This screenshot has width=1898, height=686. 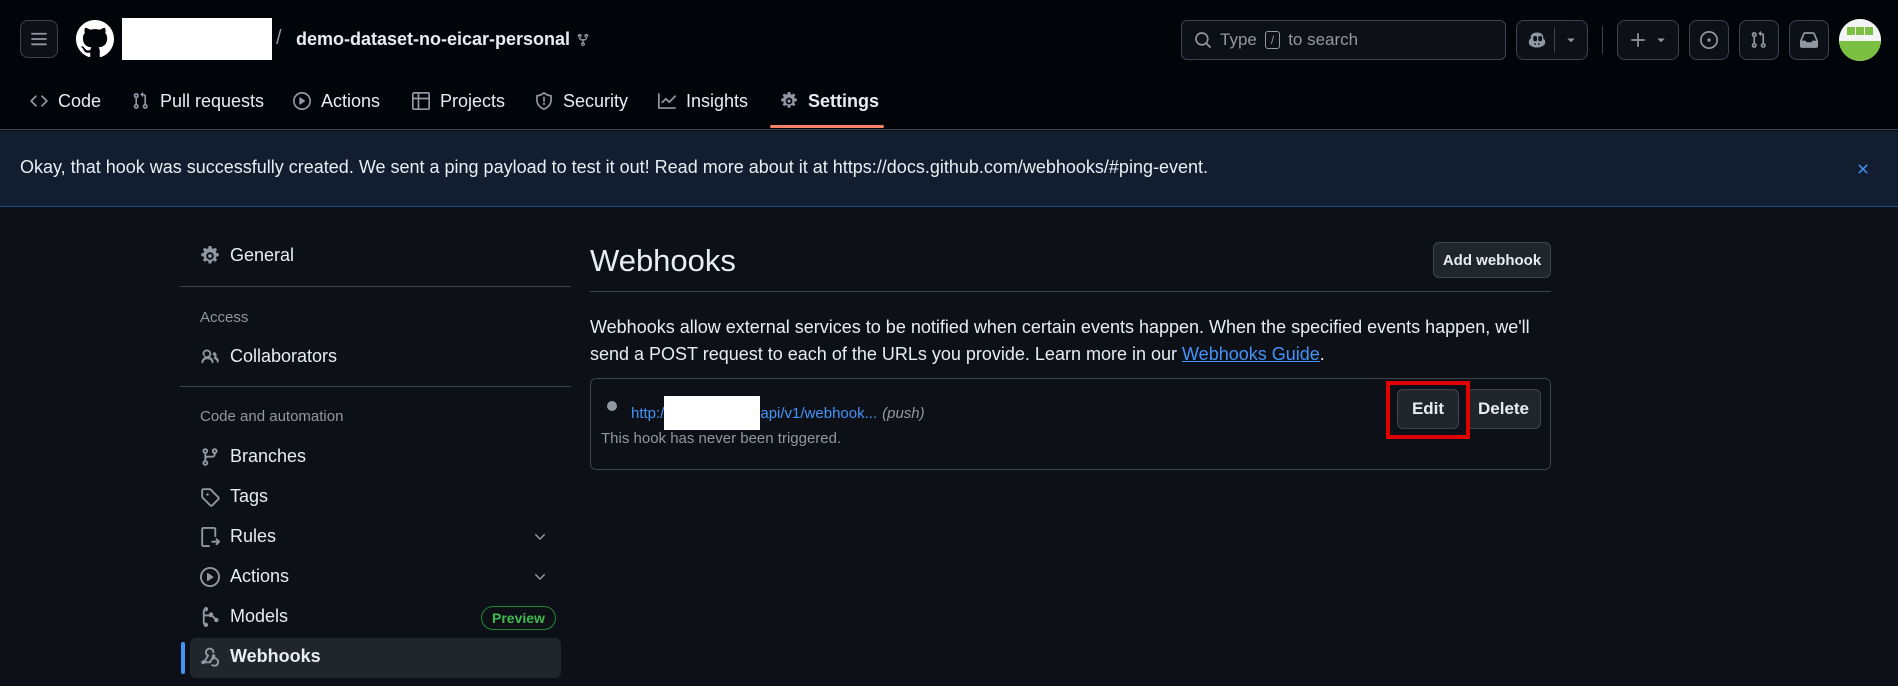 I want to click on github-logo-icon, so click(x=95, y=39).